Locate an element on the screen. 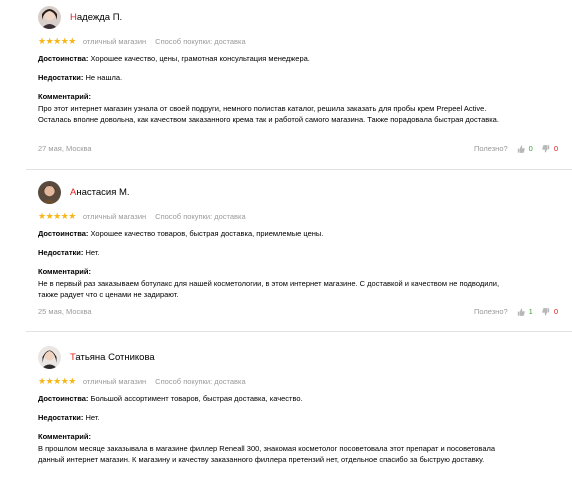  cons-field: Недостатки: Не нашла. is located at coordinates (80, 77).